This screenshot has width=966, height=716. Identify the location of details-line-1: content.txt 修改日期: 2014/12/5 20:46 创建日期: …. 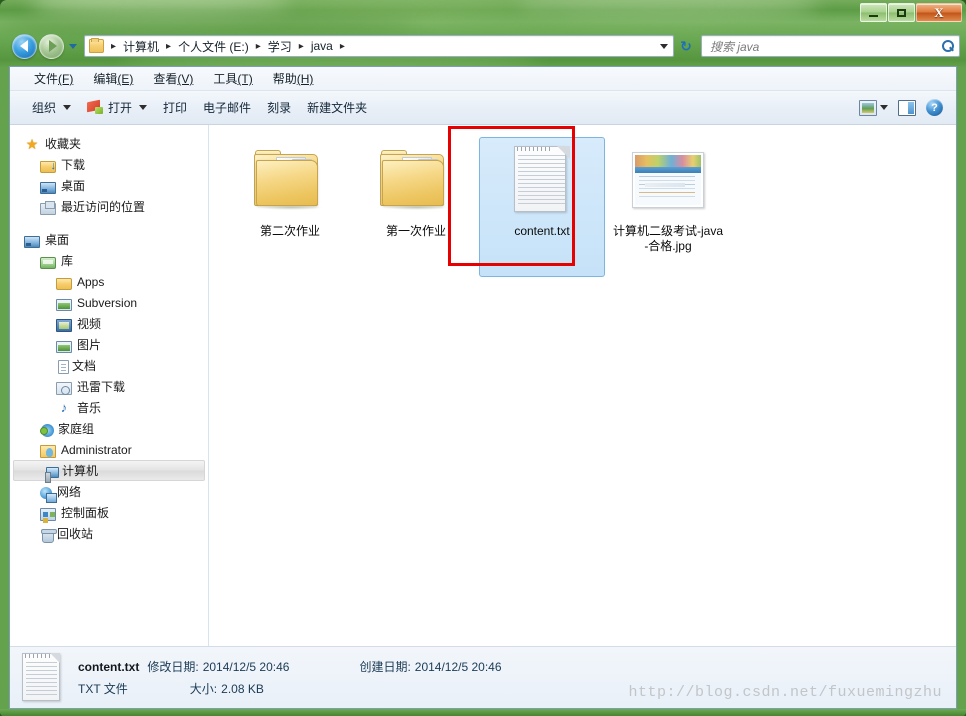
(290, 666).